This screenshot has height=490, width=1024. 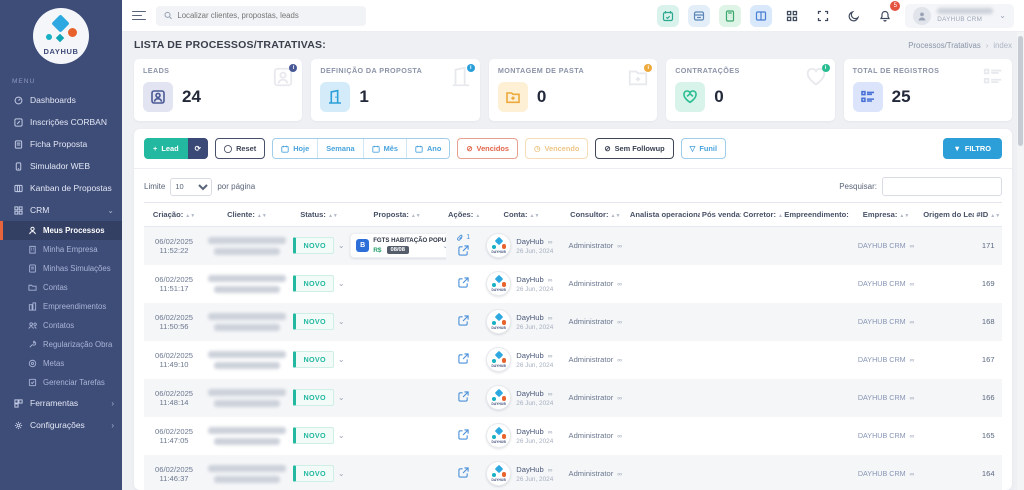 I want to click on sidebar-item-meus-processos: Meus Processos, so click(x=61, y=230).